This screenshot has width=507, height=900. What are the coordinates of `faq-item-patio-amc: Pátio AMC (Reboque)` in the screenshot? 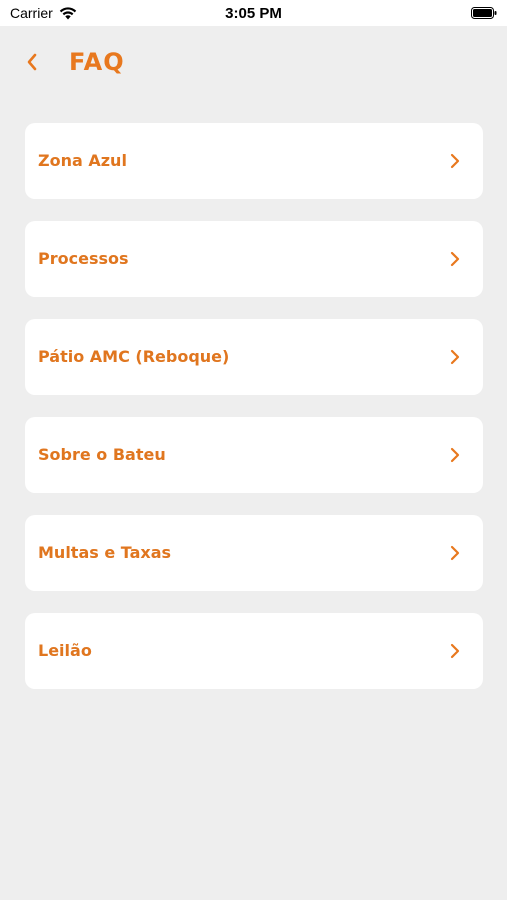 It's located at (254, 357).